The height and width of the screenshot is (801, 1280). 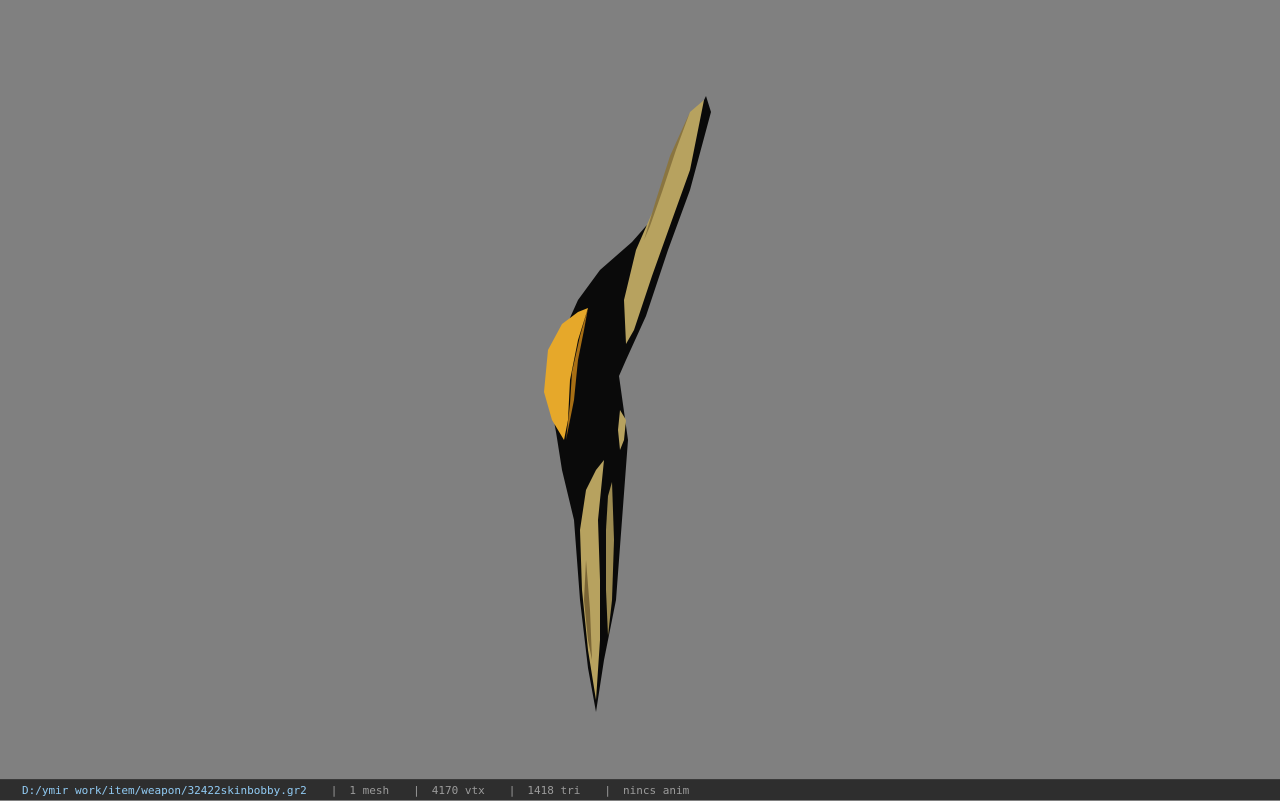 I want to click on anim-status-label: nincs anim, so click(x=656, y=790).